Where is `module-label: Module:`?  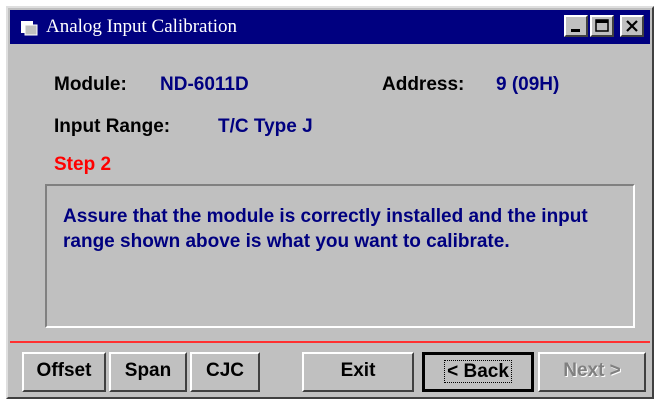
module-label: Module: is located at coordinates (90, 84).